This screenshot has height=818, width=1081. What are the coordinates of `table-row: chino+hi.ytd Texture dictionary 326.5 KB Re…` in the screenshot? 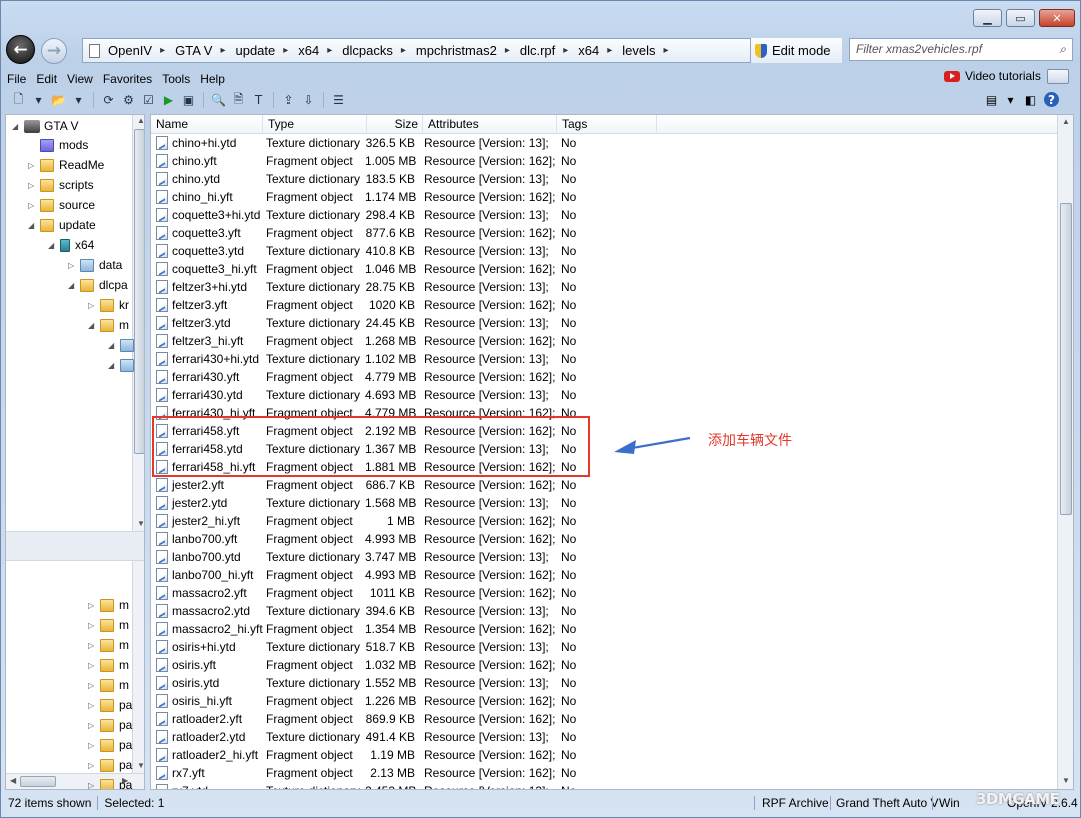 It's located at (604, 143).